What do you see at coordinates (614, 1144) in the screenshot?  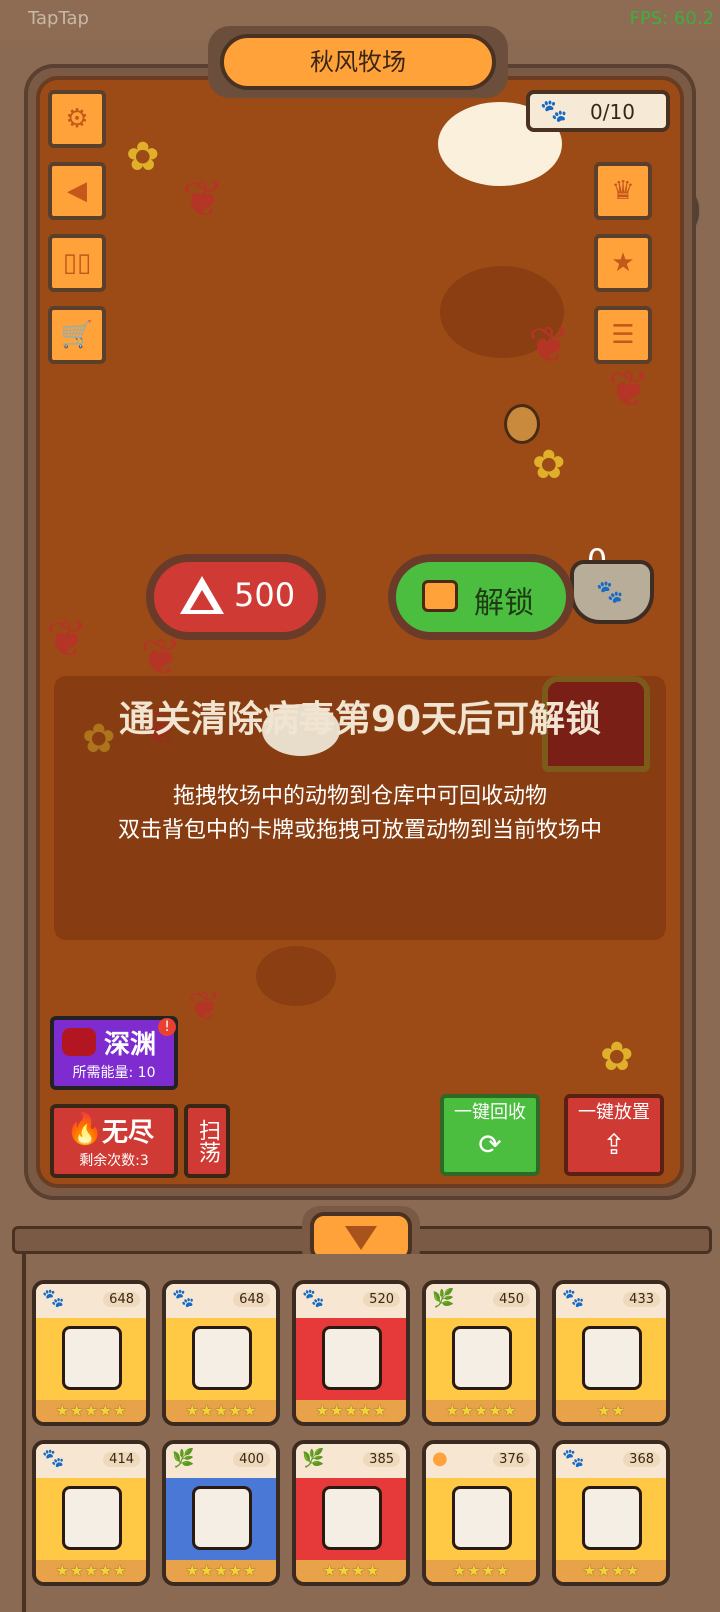 I see `upload-icon: ⇪` at bounding box center [614, 1144].